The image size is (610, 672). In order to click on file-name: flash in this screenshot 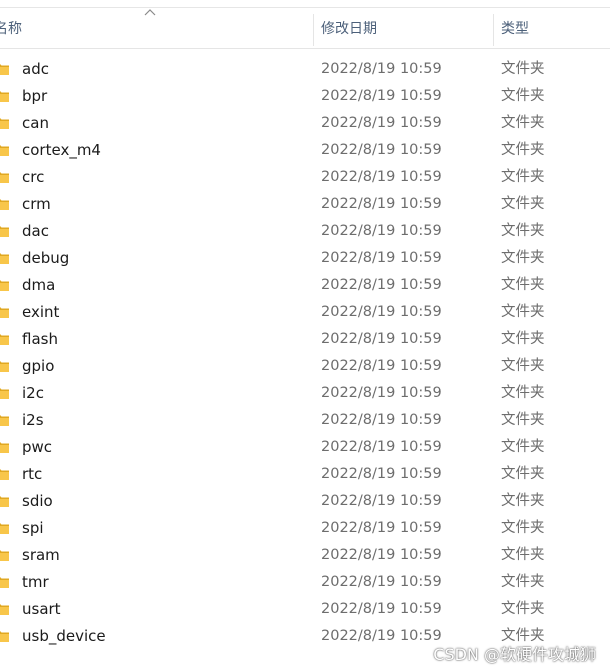, I will do `click(40, 339)`.